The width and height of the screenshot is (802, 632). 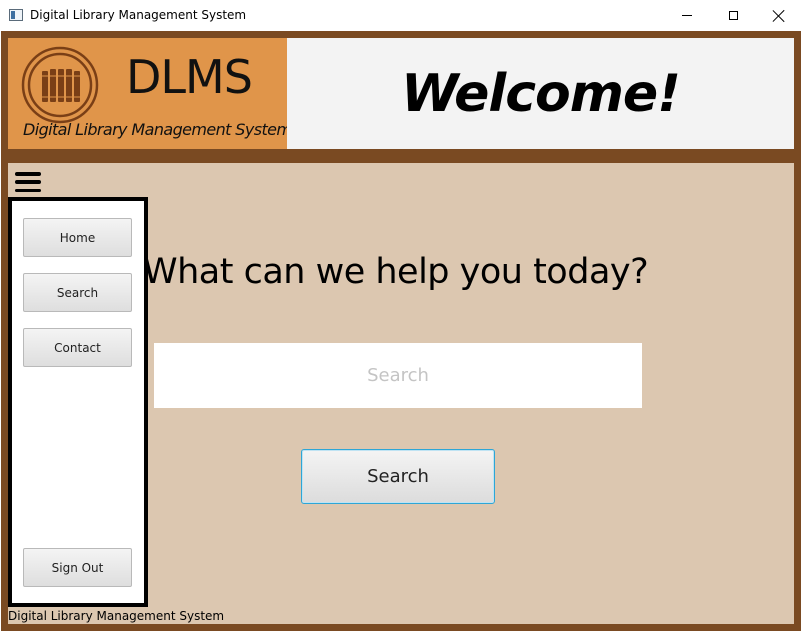 I want to click on footer-label: Digital Library Management System, so click(x=116, y=616).